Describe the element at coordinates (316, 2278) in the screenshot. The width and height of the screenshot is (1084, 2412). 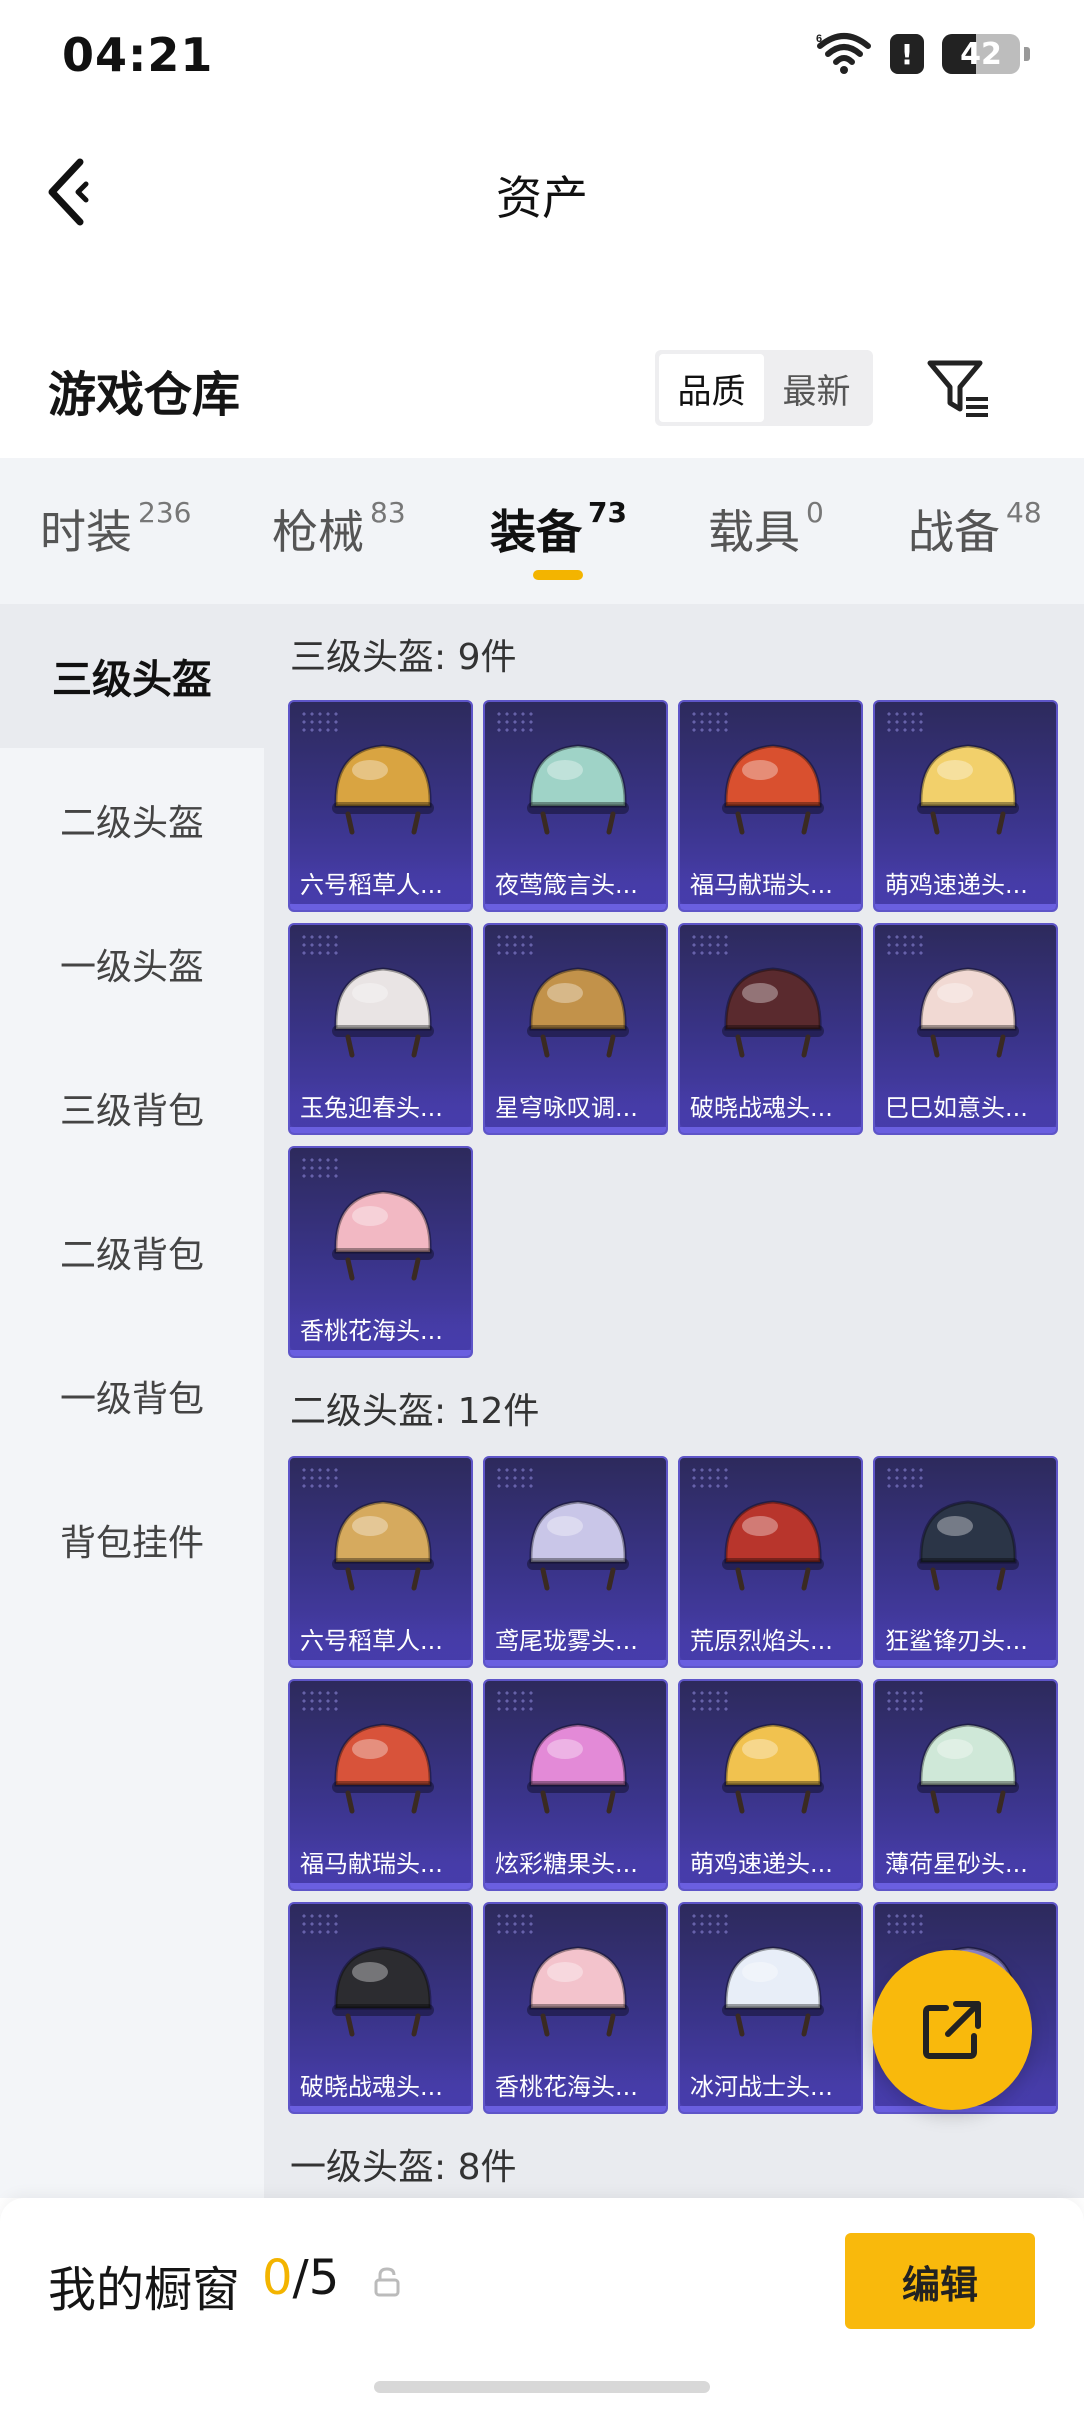
I see `showcase-total: /5` at that location.